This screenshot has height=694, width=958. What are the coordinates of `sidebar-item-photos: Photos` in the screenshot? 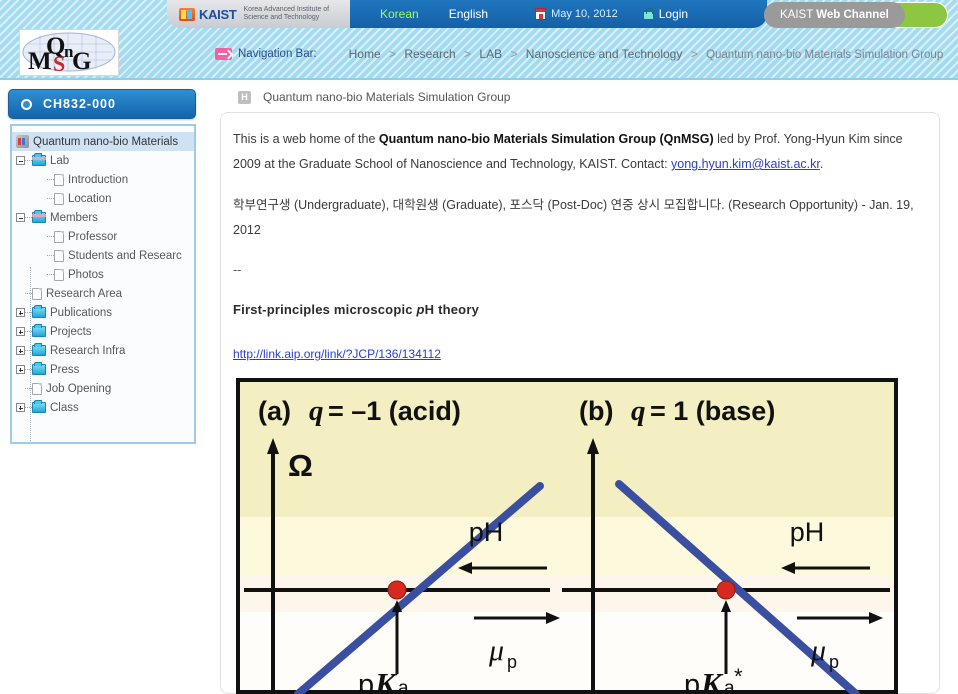 It's located at (103, 274).